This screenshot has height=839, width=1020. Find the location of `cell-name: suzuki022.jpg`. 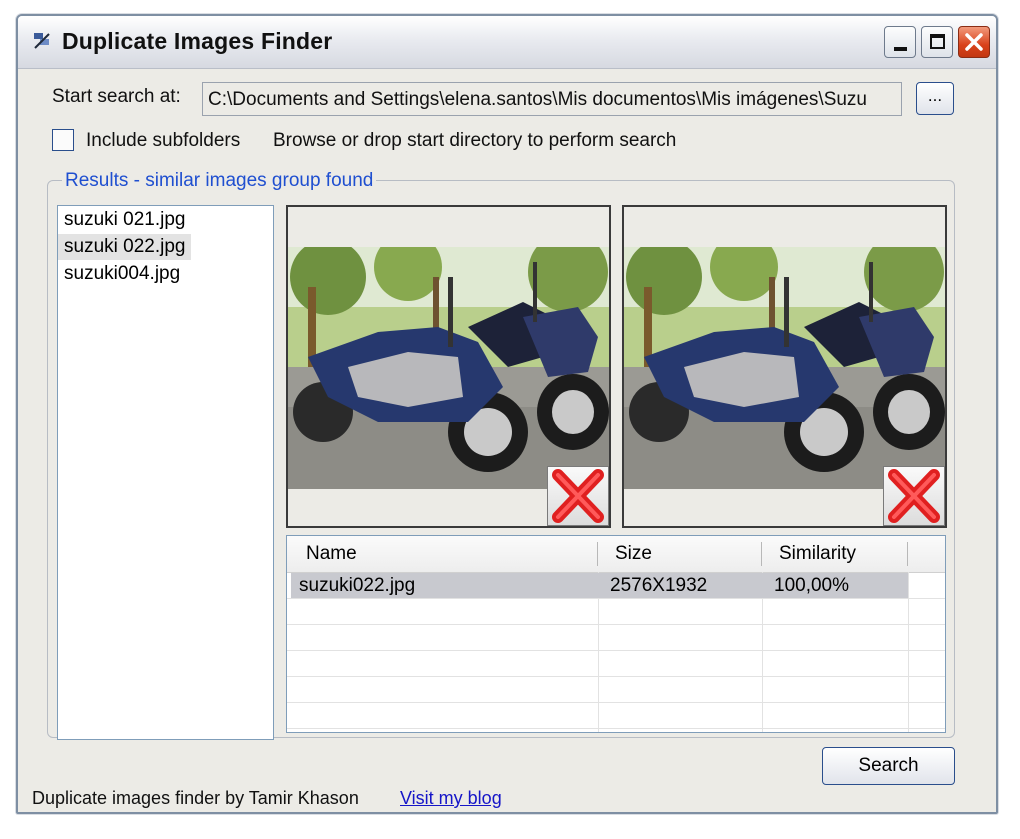

cell-name: suzuki022.jpg is located at coordinates (357, 585).